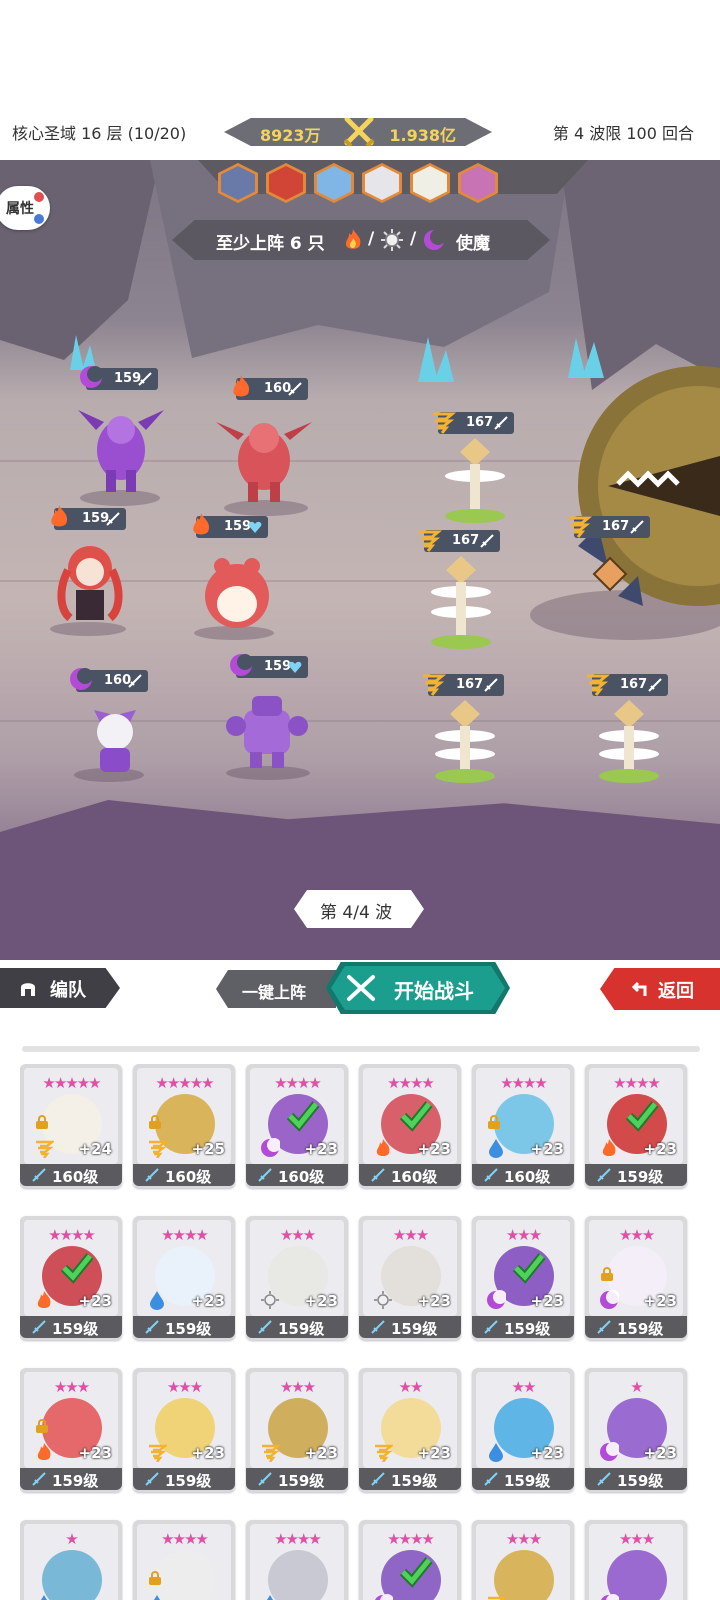 Image resolution: width=720 pixels, height=1600 pixels. Describe the element at coordinates (636, 1420) in the screenshot. I see `card-portrait: ★ +23` at that location.